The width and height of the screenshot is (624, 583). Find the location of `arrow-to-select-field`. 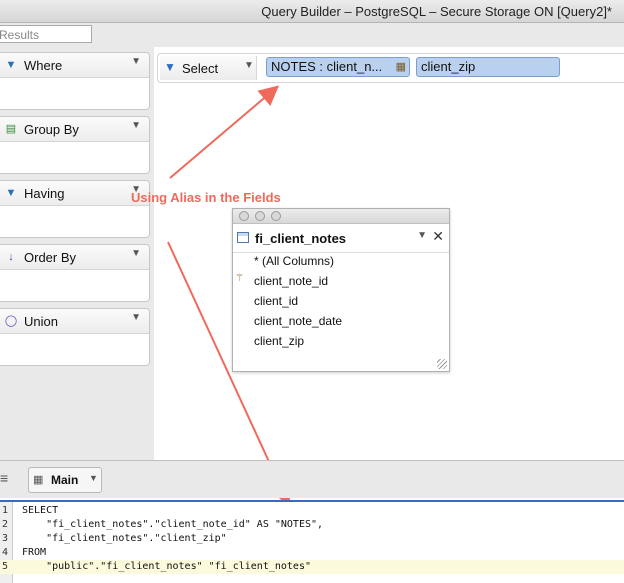

arrow-to-select-field is located at coordinates (224, 132).